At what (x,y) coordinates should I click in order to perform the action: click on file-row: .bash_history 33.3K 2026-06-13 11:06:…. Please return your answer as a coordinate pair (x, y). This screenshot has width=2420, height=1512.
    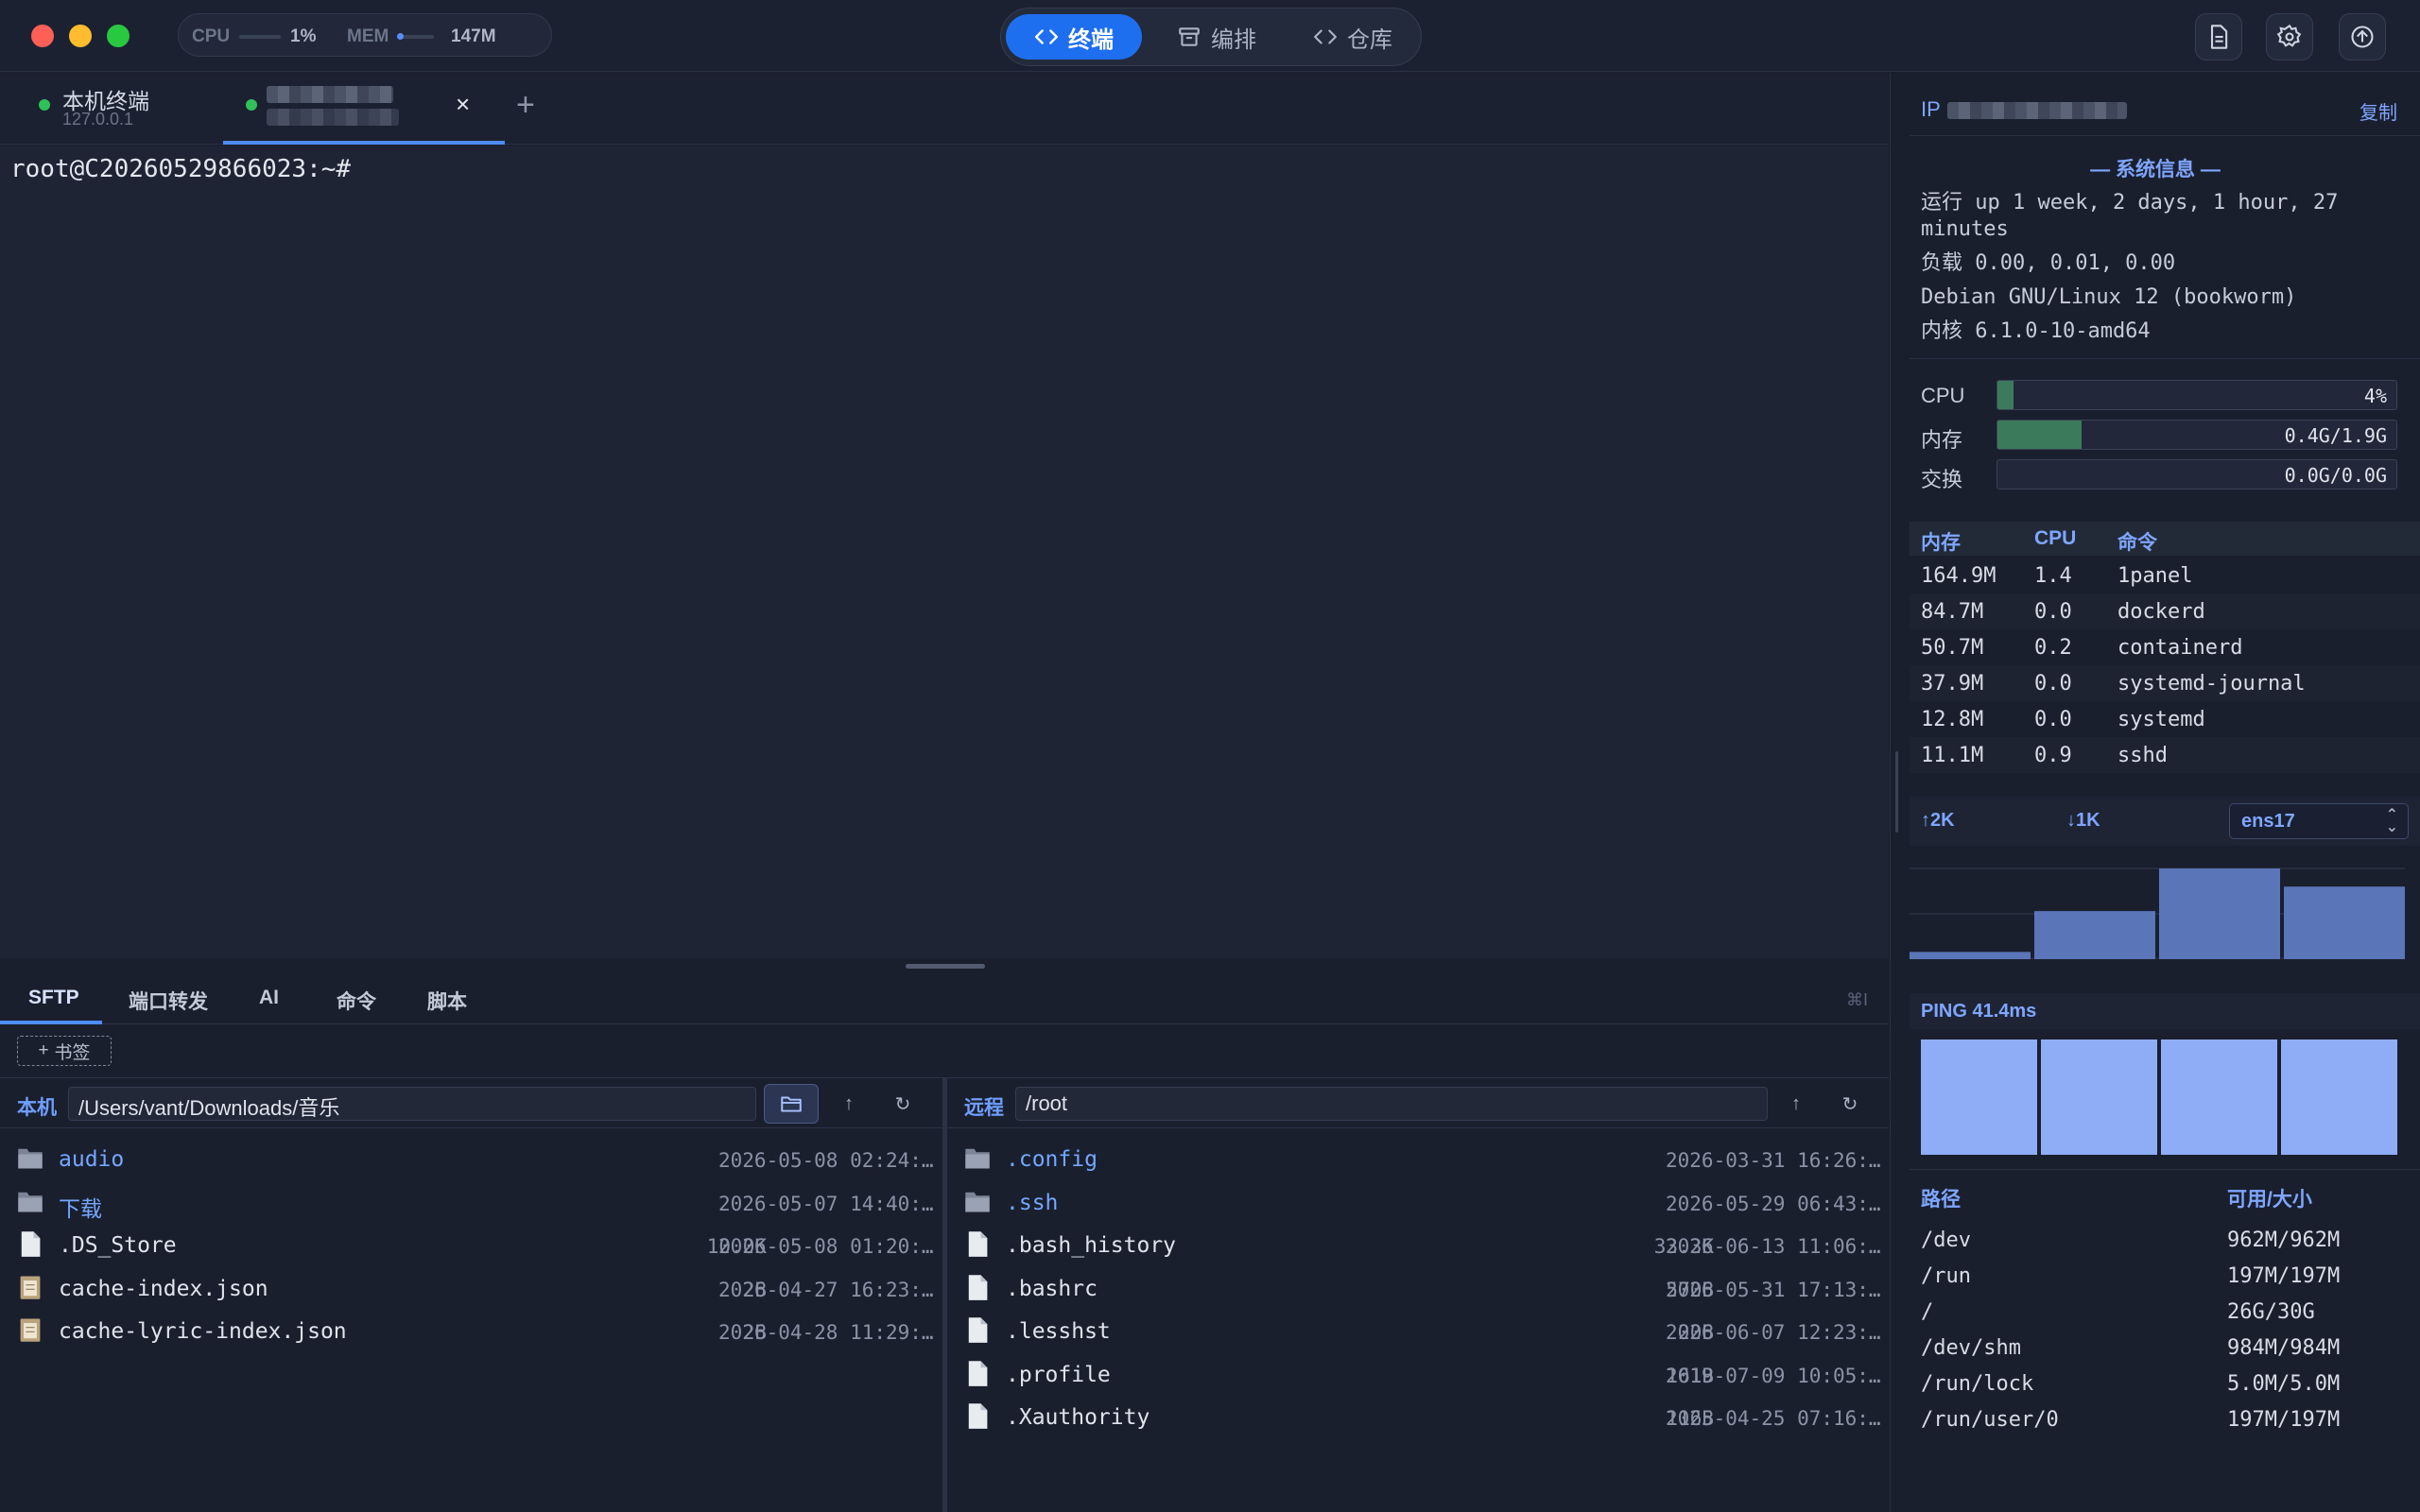
    Looking at the image, I should click on (1427, 1247).